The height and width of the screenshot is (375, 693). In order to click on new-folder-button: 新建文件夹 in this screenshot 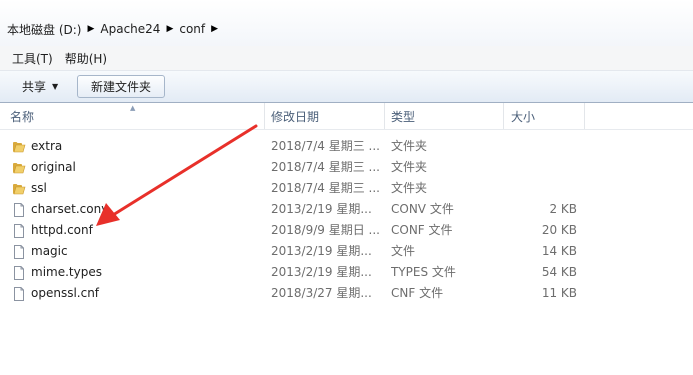, I will do `click(121, 86)`.